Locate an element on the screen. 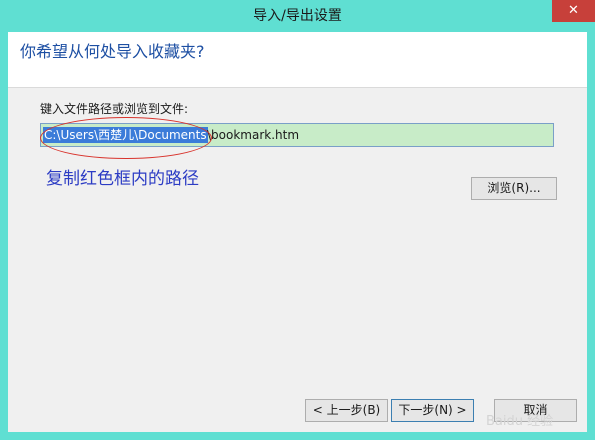 This screenshot has width=595, height=440. path-field-label: 键入文件路径或浏览到文件: is located at coordinates (114, 109).